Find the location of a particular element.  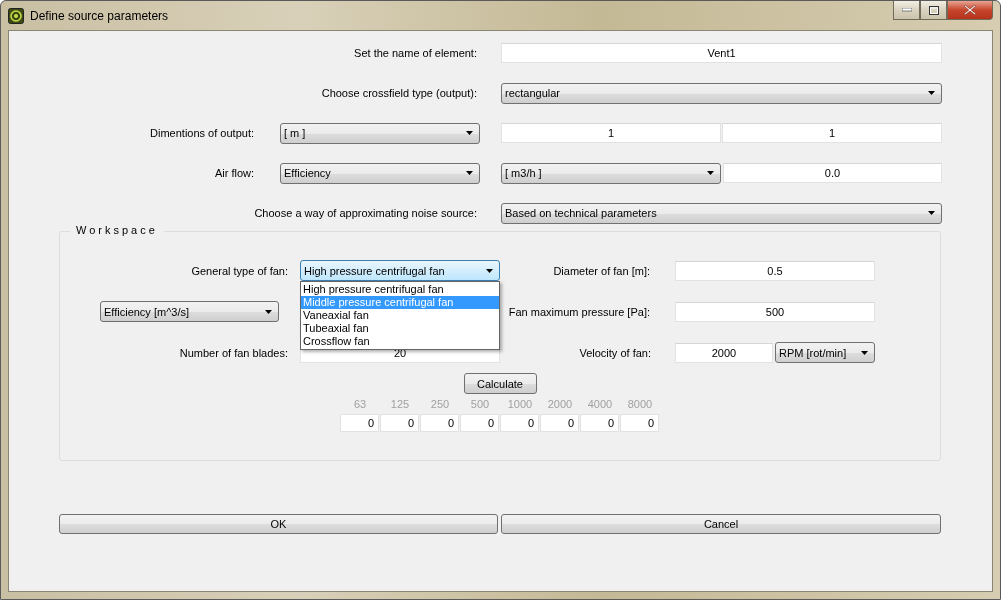

fan-type-option: High pressure centrifugal fan is located at coordinates (400, 289).